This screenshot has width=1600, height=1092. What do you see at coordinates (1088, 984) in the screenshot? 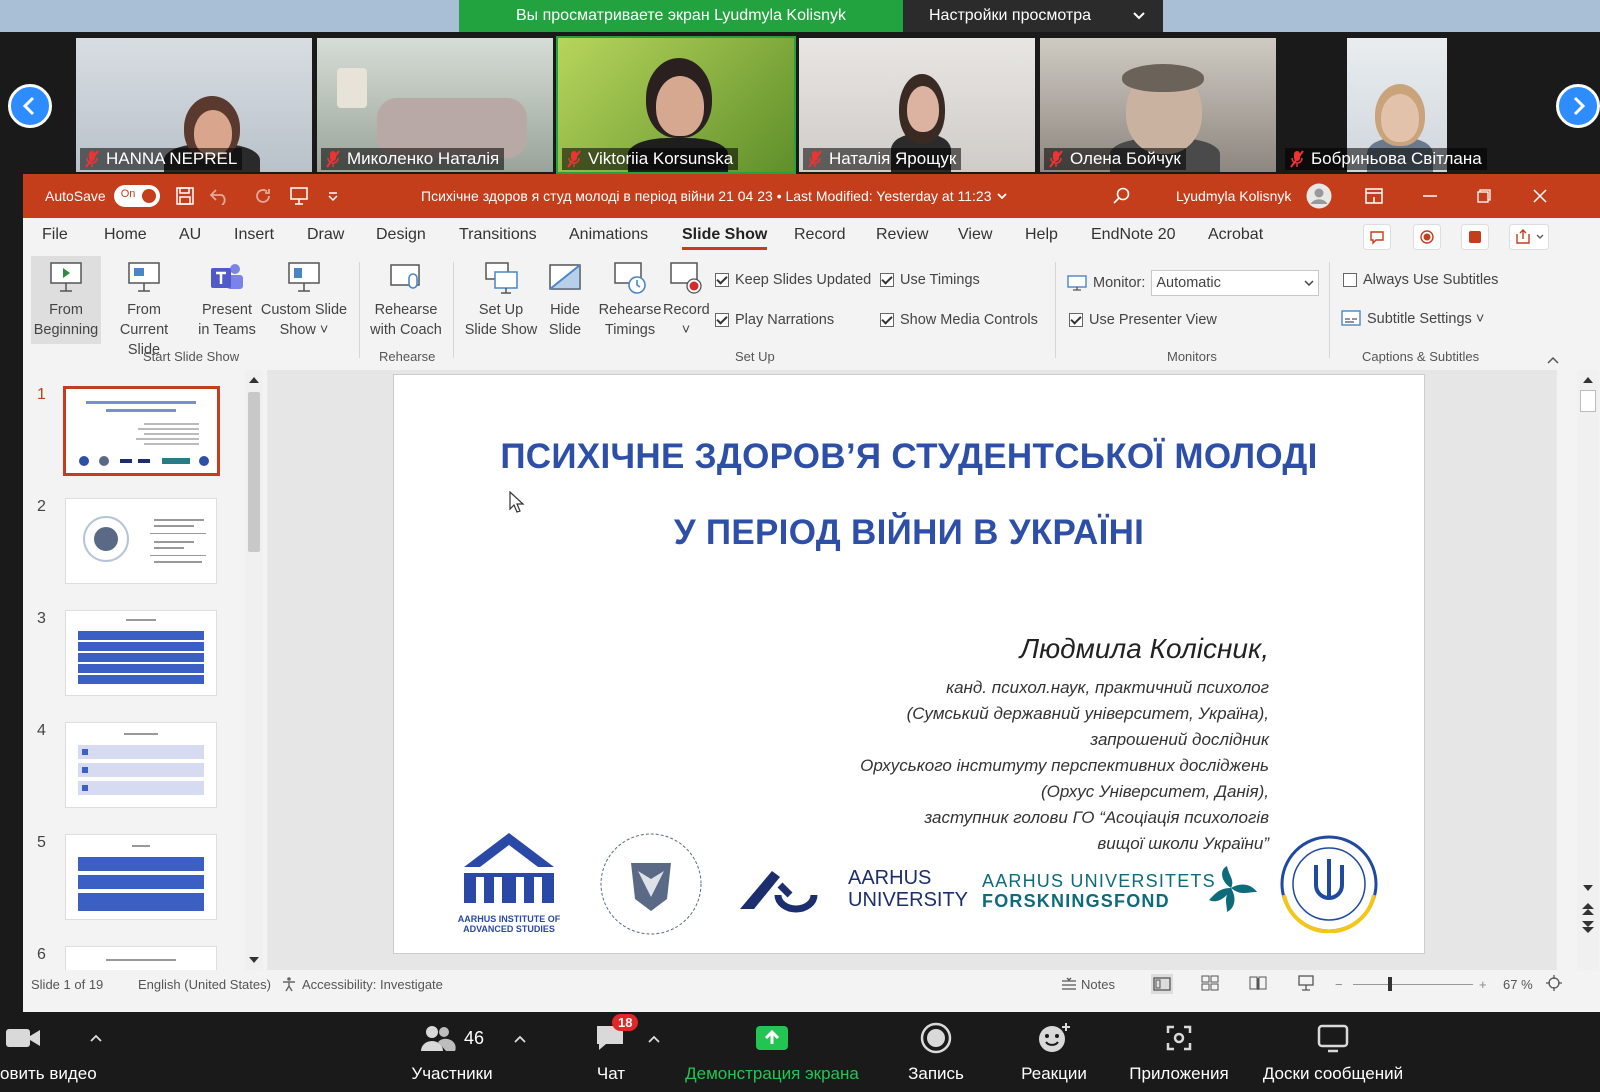
I see `notes-button: Notes` at bounding box center [1088, 984].